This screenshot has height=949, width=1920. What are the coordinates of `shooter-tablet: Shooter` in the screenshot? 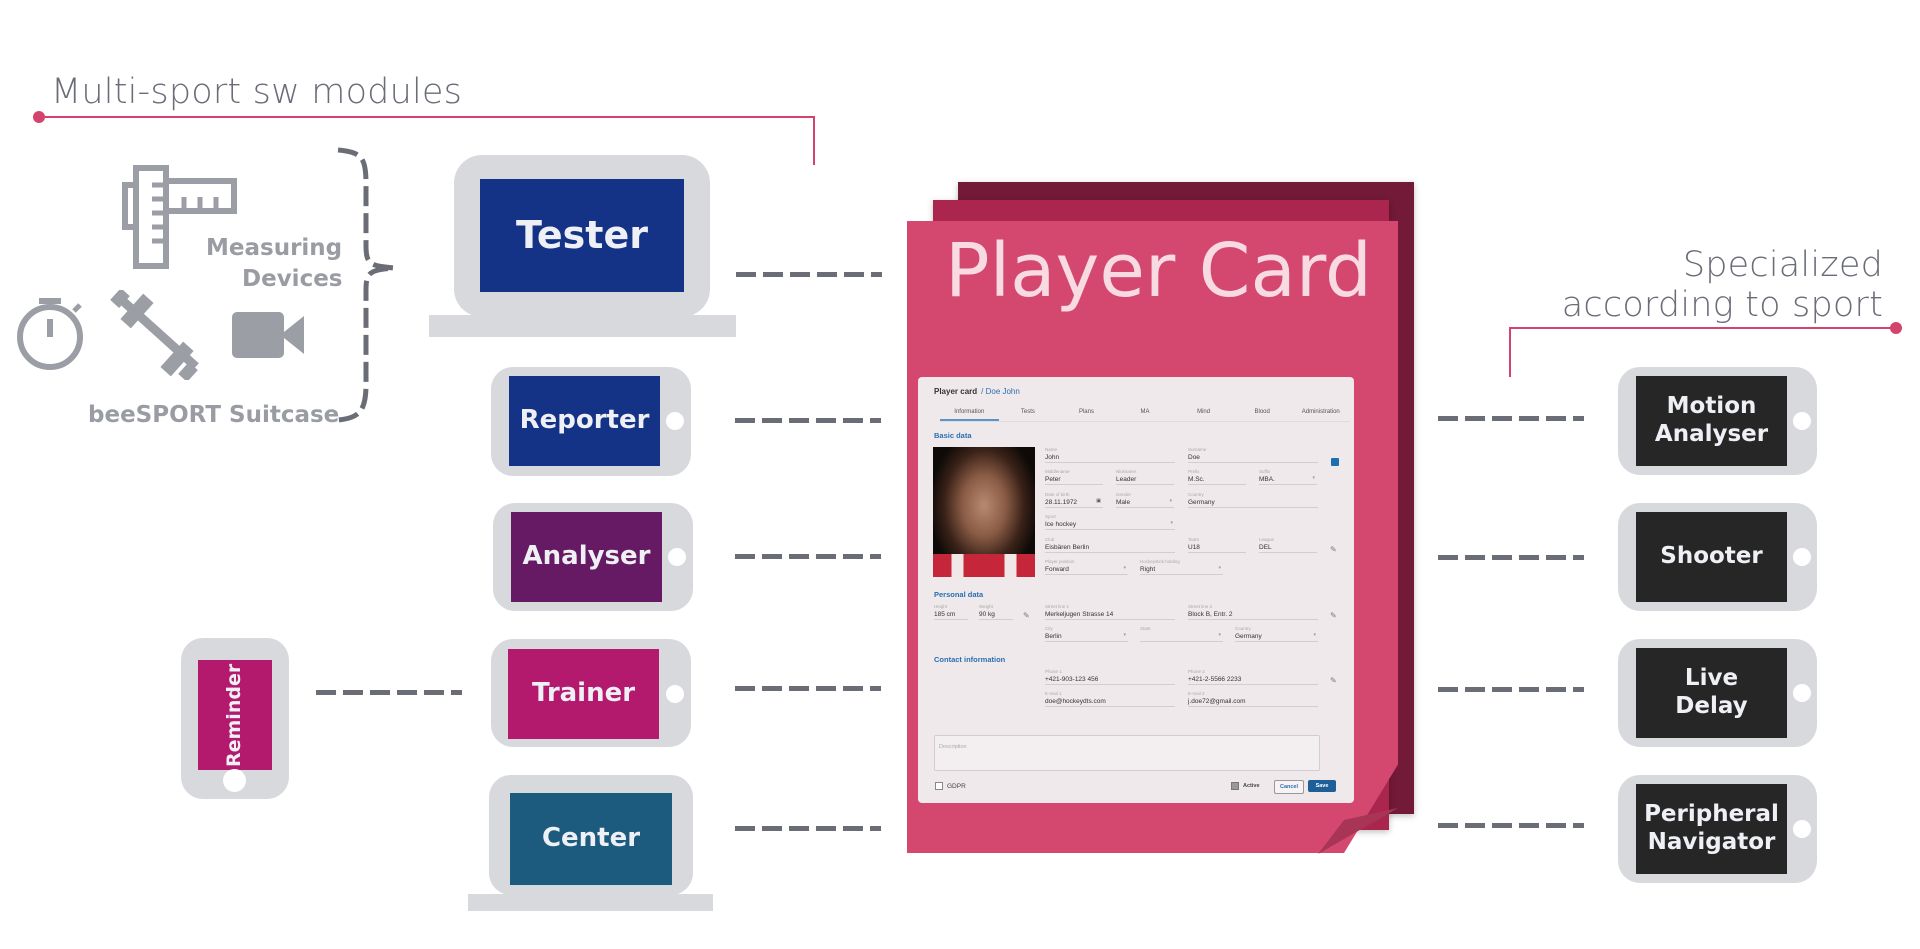 It's located at (1717, 557).